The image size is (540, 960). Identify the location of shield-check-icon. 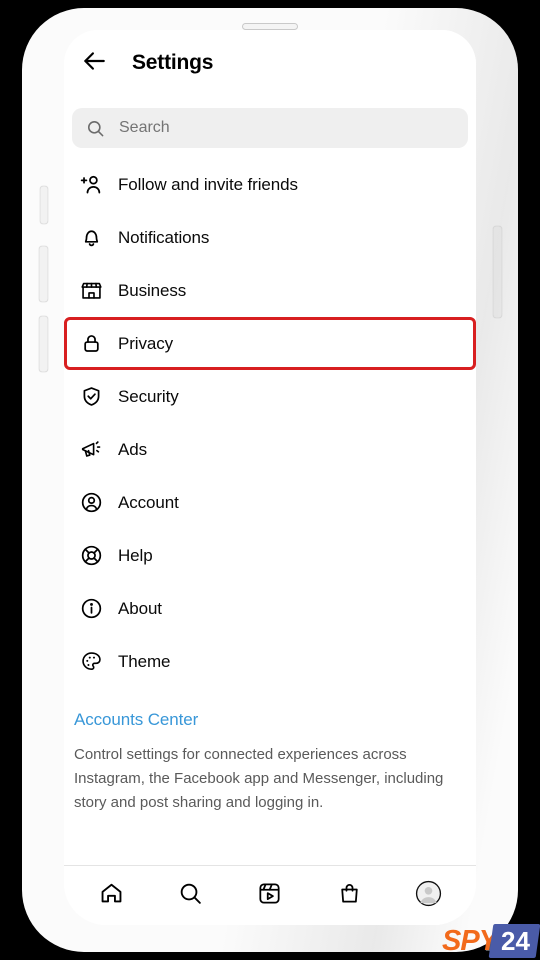
(91, 397).